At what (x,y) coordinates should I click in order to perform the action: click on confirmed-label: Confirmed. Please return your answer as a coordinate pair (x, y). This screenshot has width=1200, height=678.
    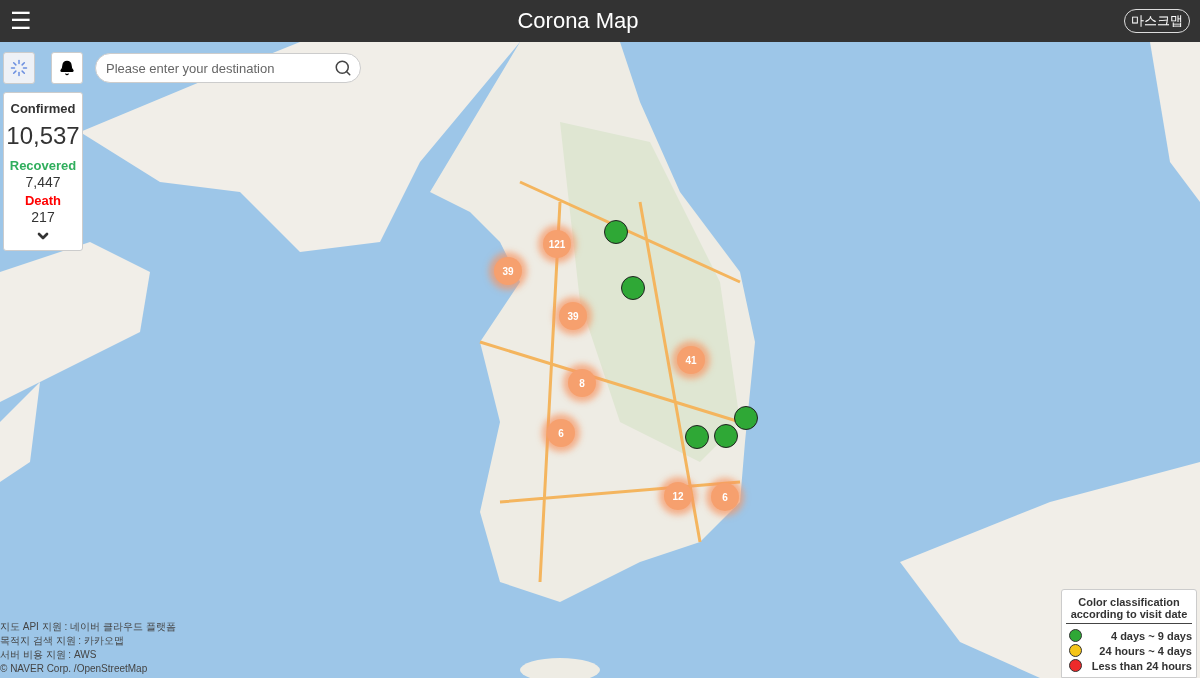
    Looking at the image, I should click on (43, 108).